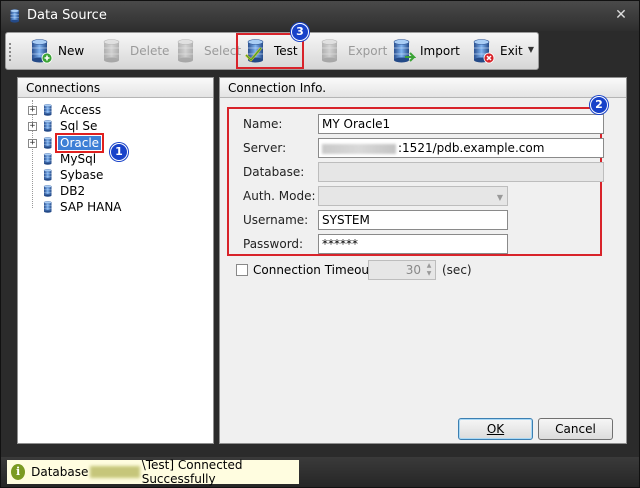 The height and width of the screenshot is (488, 640). What do you see at coordinates (276, 220) in the screenshot?
I see `username-label: Username:` at bounding box center [276, 220].